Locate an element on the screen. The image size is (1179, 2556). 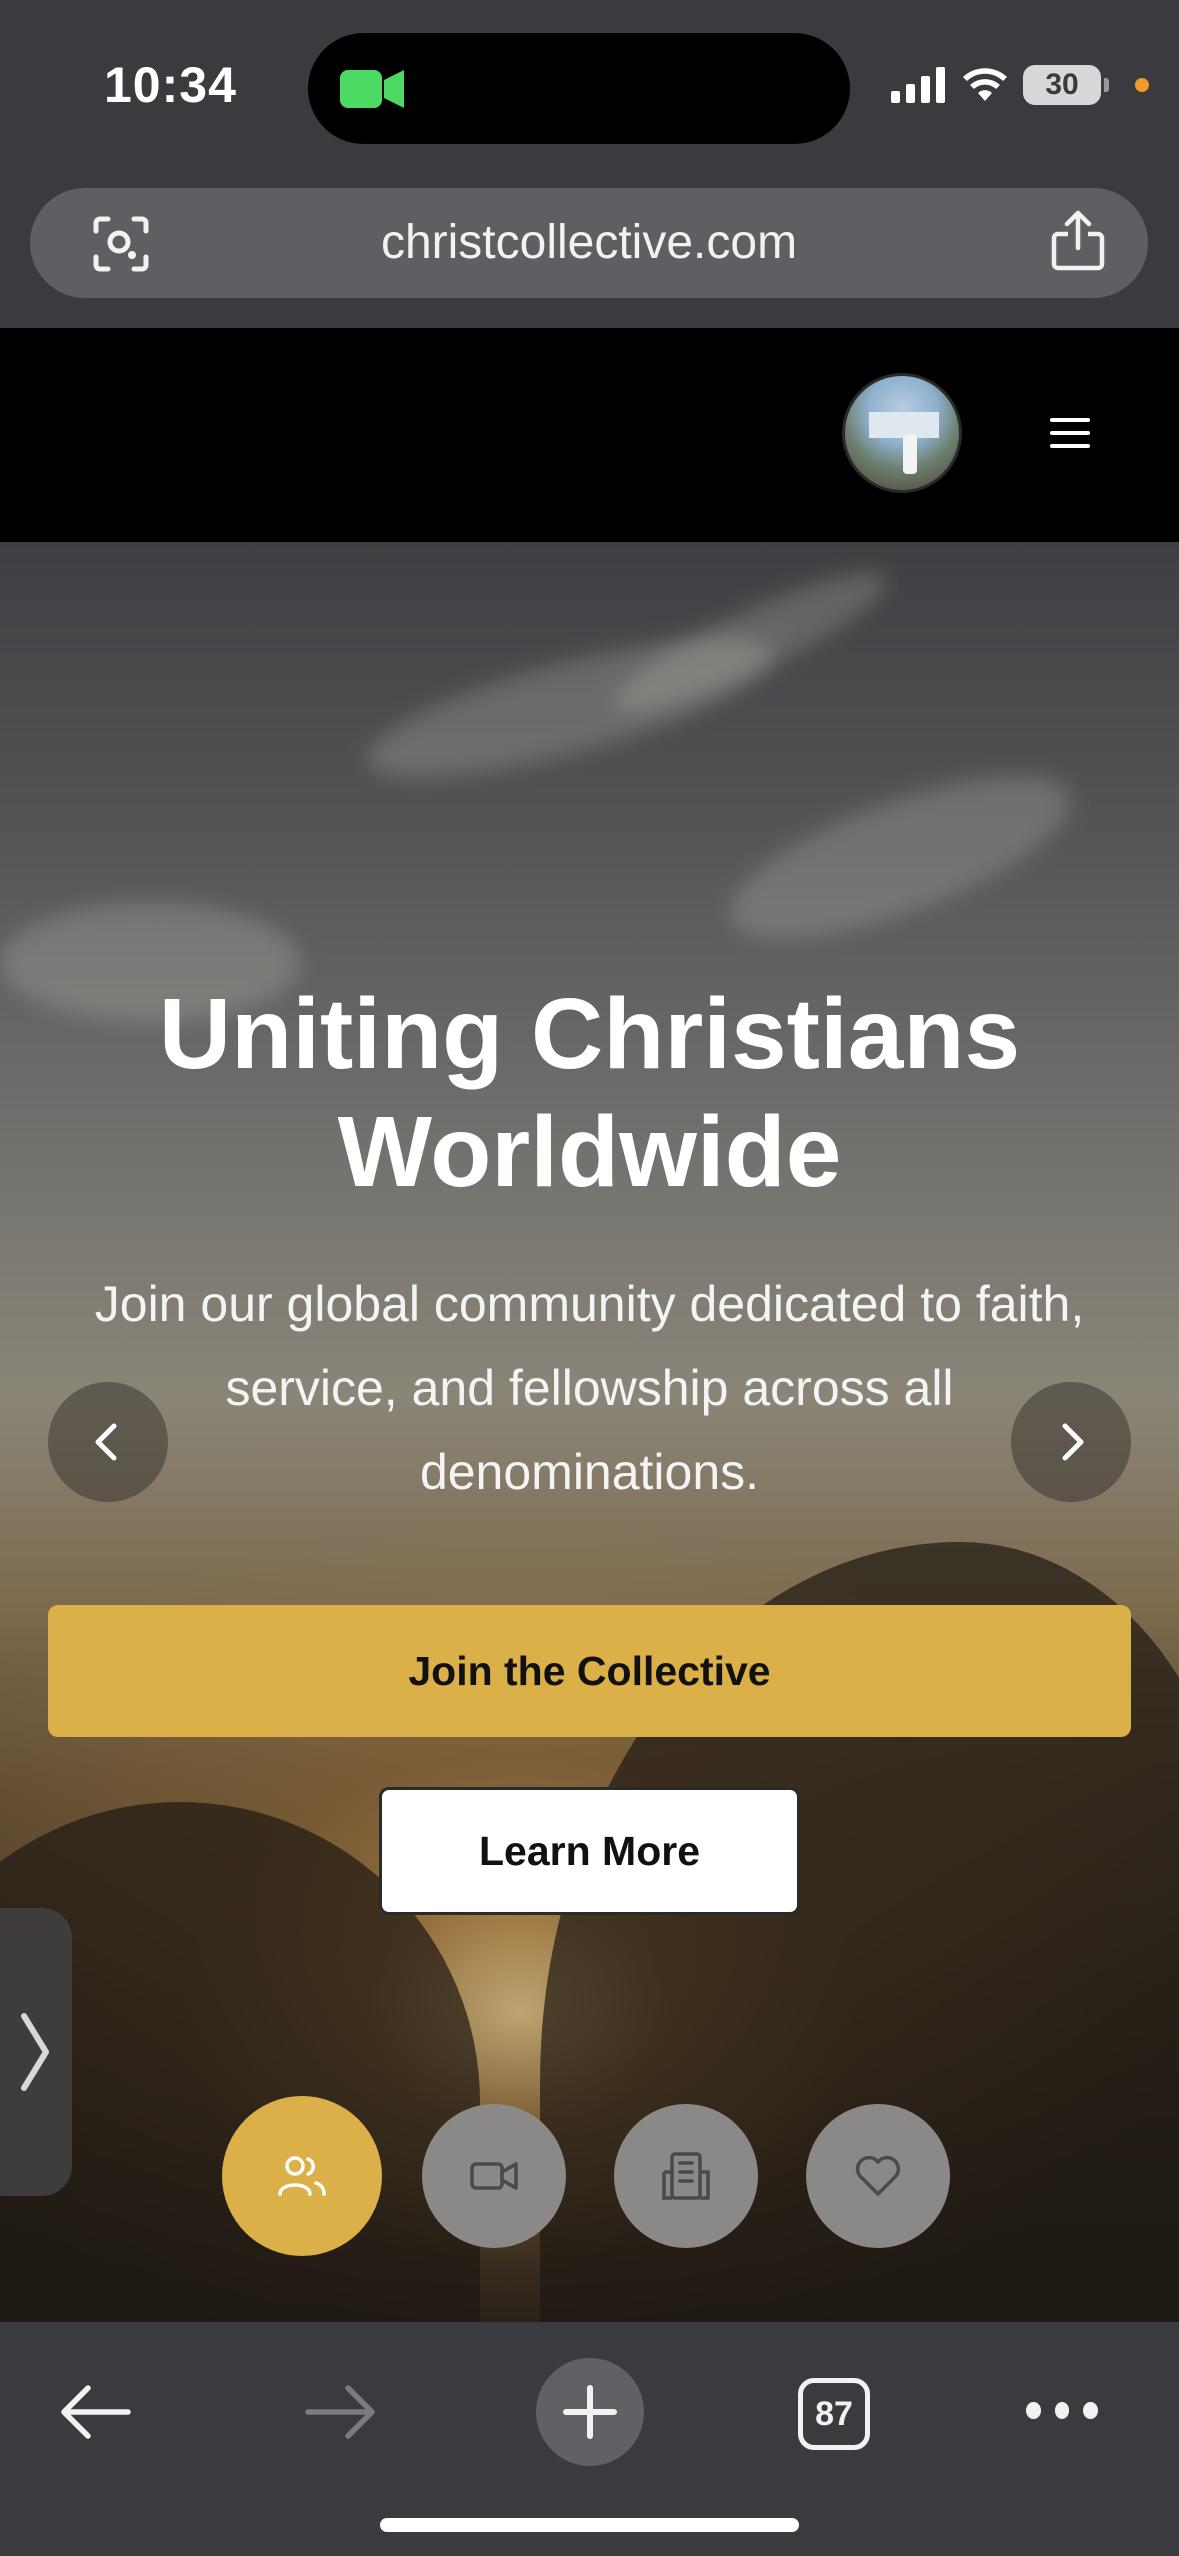
new-tab-button is located at coordinates (590, 2412).